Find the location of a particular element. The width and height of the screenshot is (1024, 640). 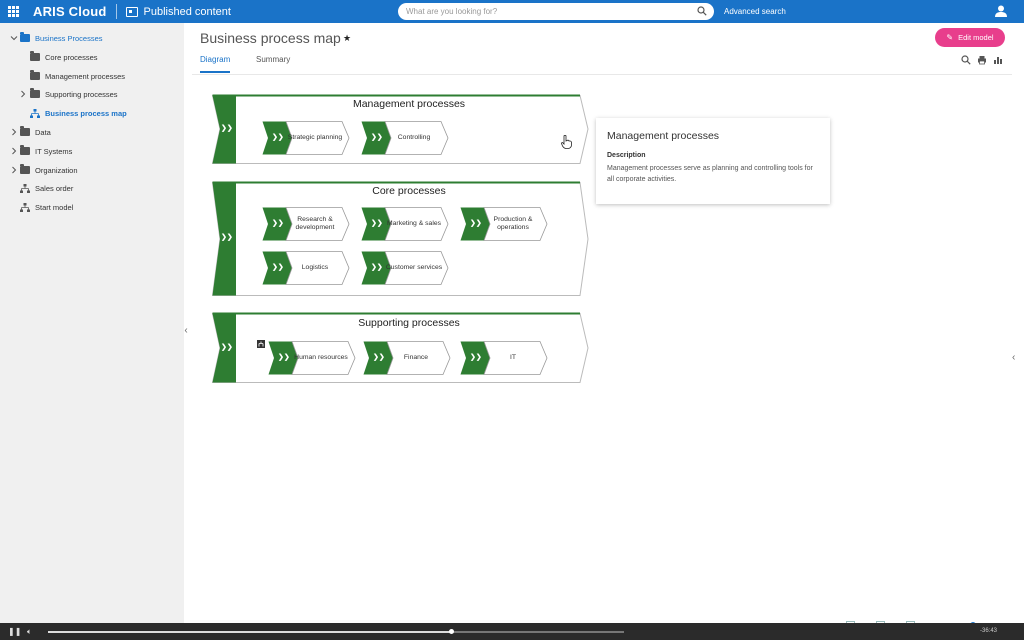

tooltip-title: Management processes is located at coordinates (663, 136).